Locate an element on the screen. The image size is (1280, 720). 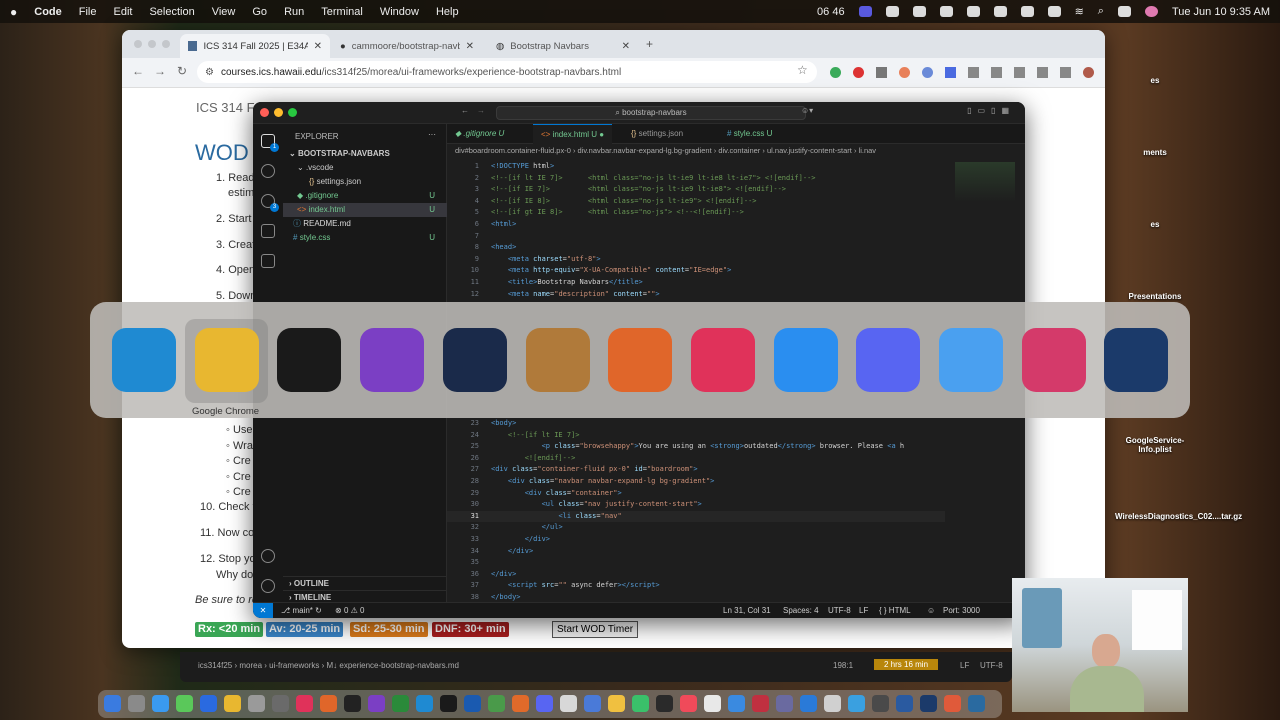
camera-icon is located at coordinates (1027, 11).